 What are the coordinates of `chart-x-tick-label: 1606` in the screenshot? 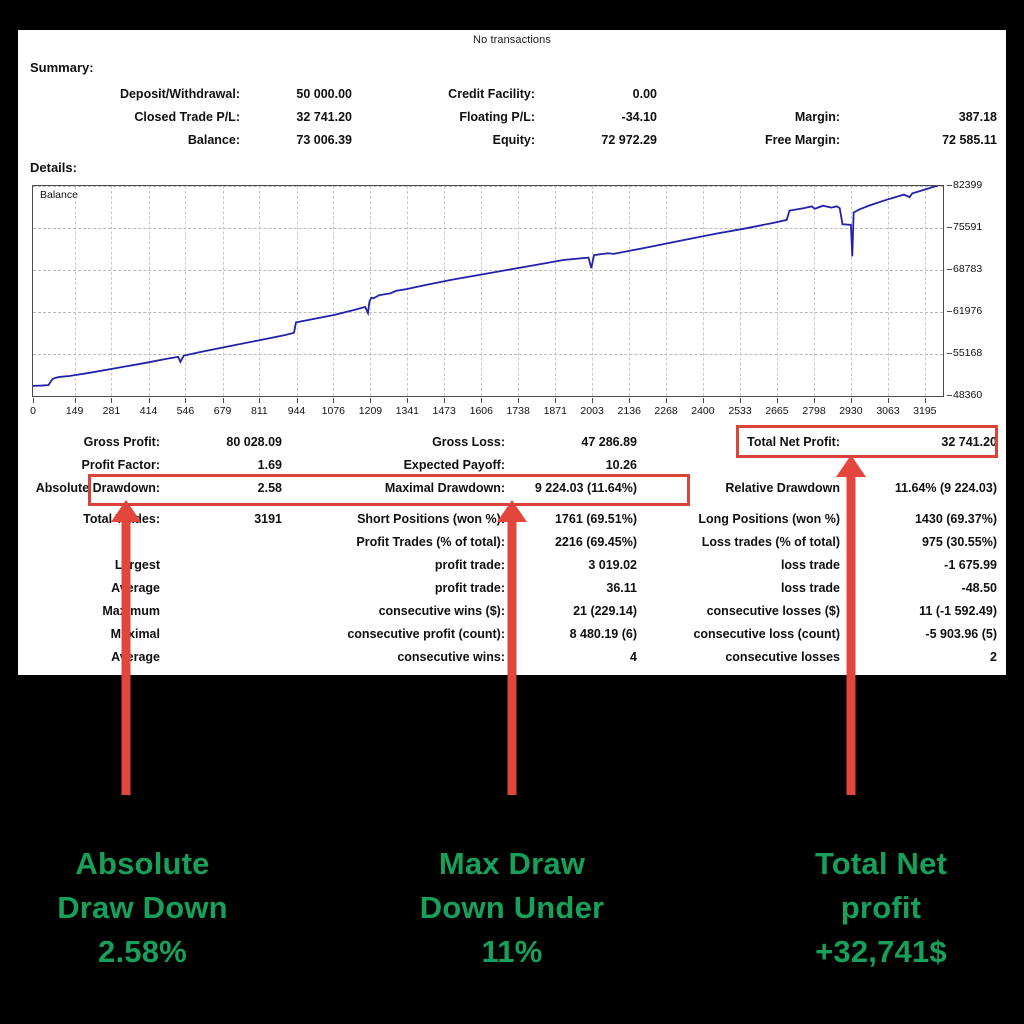 It's located at (481, 411).